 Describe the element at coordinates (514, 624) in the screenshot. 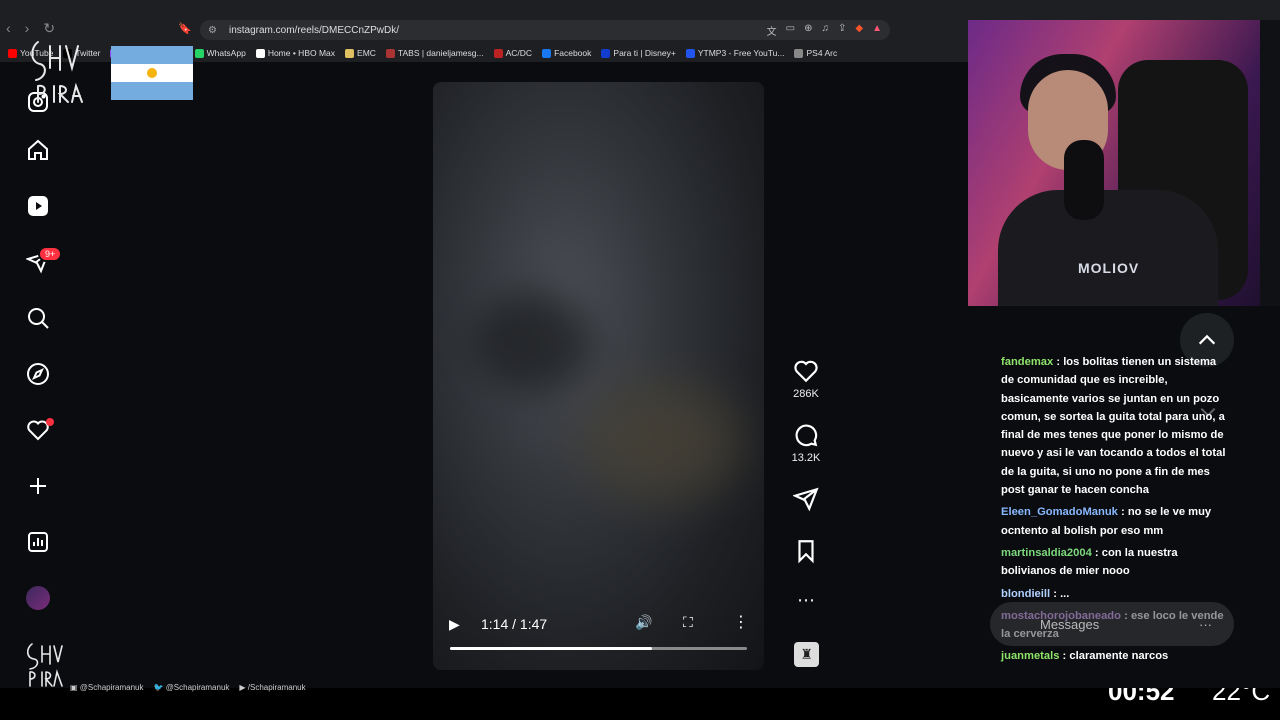

I see `video-time: 1:14 / 1:47` at that location.